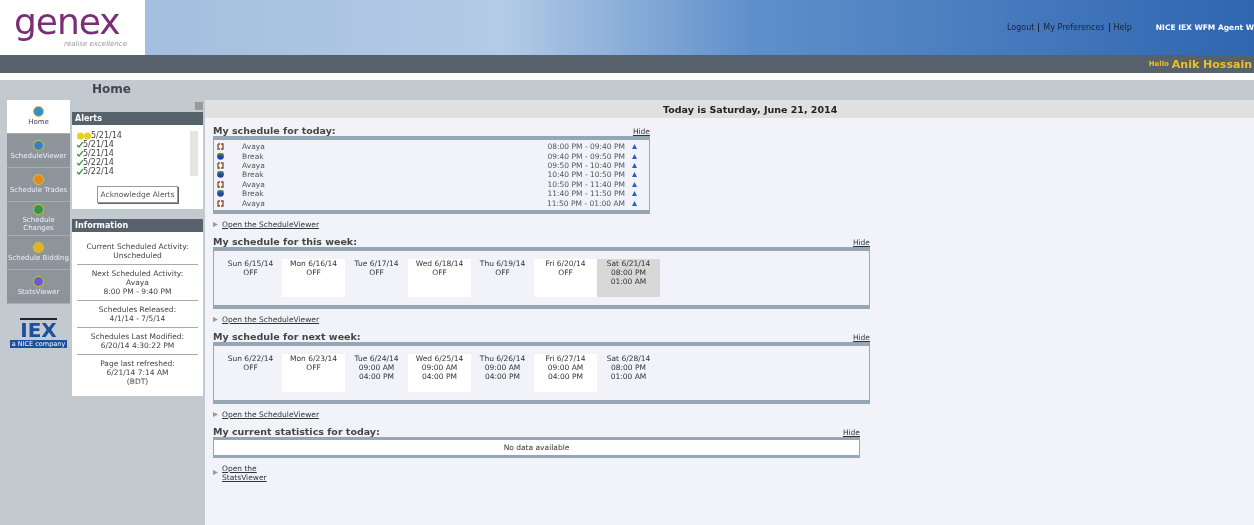 This screenshot has width=1254, height=525. What do you see at coordinates (750, 109) in the screenshot?
I see `date-title: Today is Saturday, June 21, 2014` at bounding box center [750, 109].